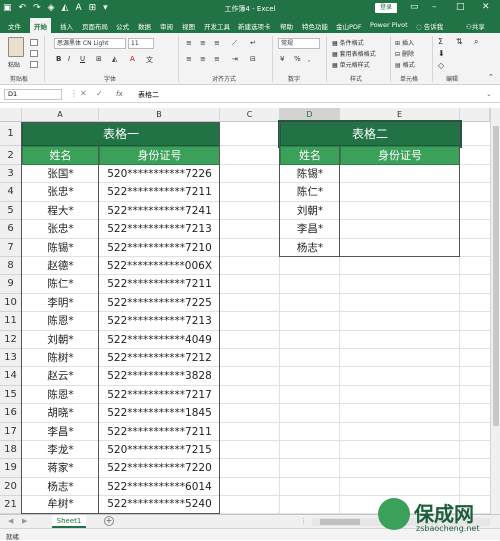  Describe the element at coordinates (310, 211) in the screenshot. I see `table2-name-cell: 刘朝*` at that location.